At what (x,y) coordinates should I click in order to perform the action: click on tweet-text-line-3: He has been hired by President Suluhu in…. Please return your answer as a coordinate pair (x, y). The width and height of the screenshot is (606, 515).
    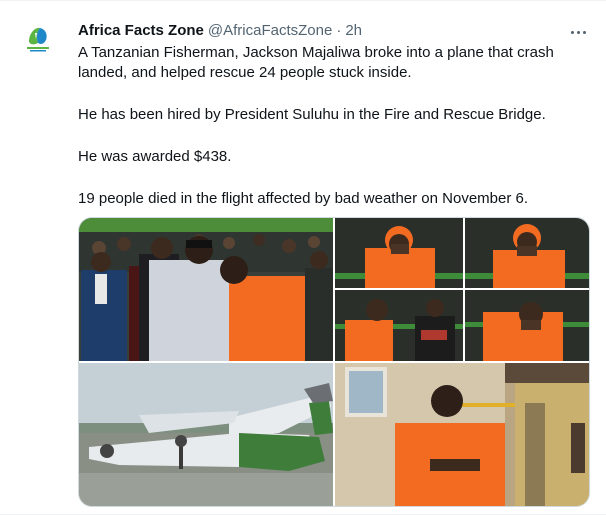
    Looking at the image, I should click on (312, 114).